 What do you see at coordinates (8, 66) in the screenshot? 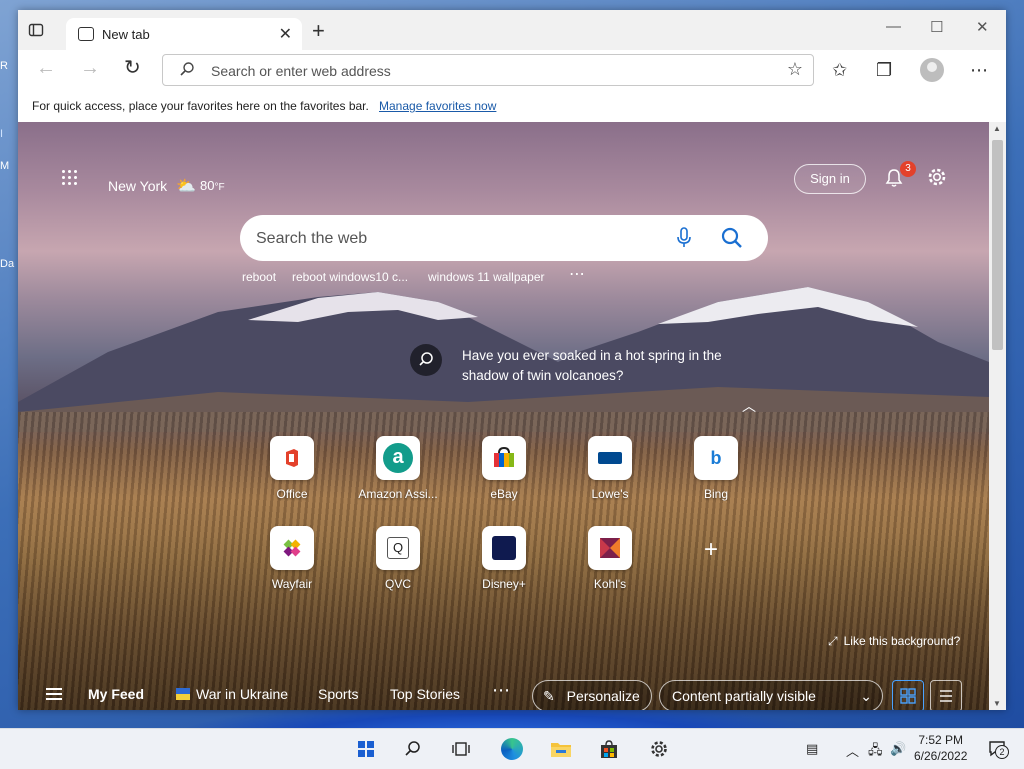
I see `desktop-icon-label: R` at bounding box center [8, 66].